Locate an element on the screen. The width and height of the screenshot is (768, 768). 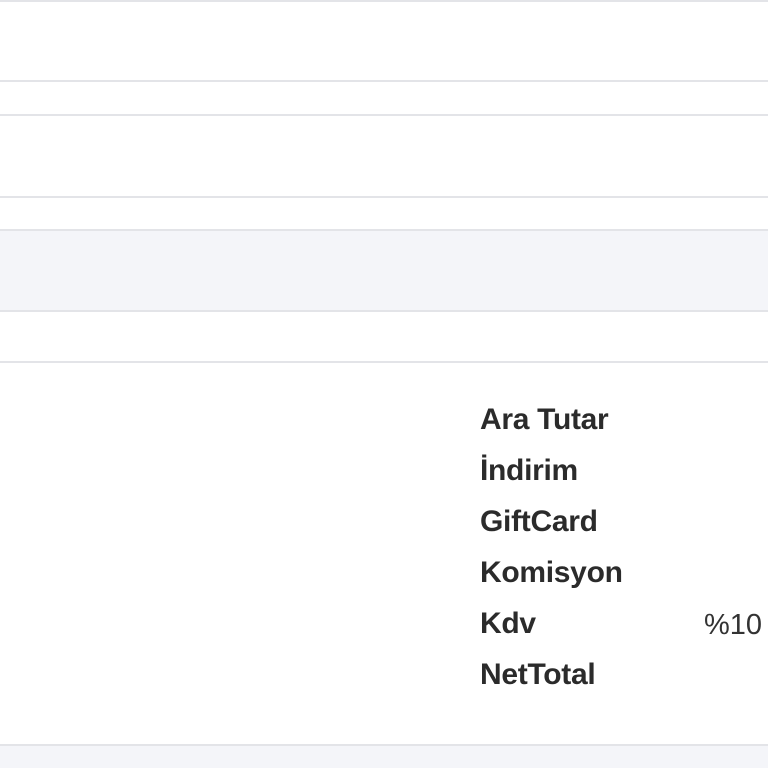
summary-label: GiftCard is located at coordinates (539, 521).